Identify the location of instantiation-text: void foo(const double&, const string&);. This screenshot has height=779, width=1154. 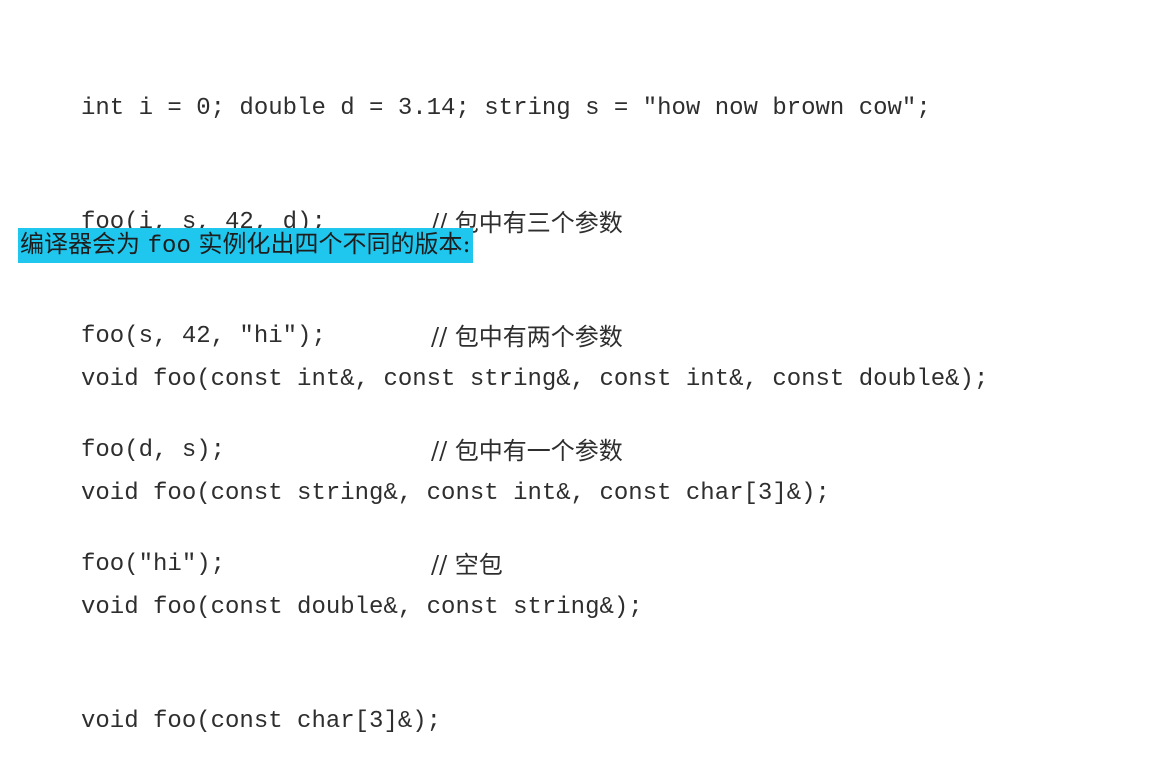
(362, 607).